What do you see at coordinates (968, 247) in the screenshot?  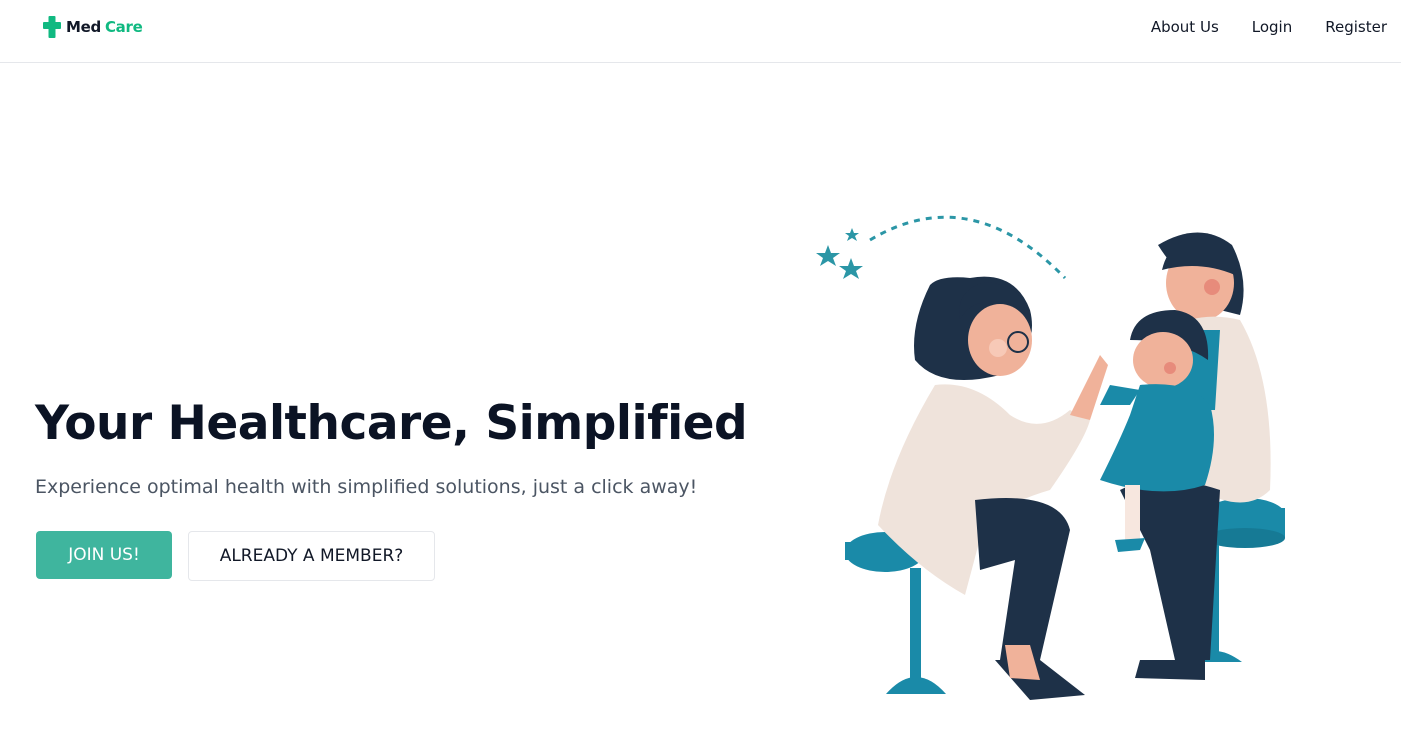 I see `dashed-arc` at bounding box center [968, 247].